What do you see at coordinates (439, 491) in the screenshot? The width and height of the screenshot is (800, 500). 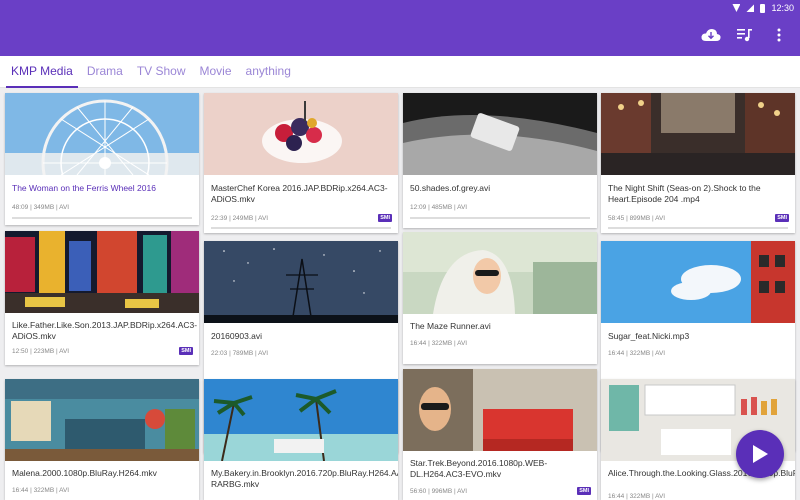 I see `card-meta: 56:60 | 996MB | AVI` at bounding box center [439, 491].